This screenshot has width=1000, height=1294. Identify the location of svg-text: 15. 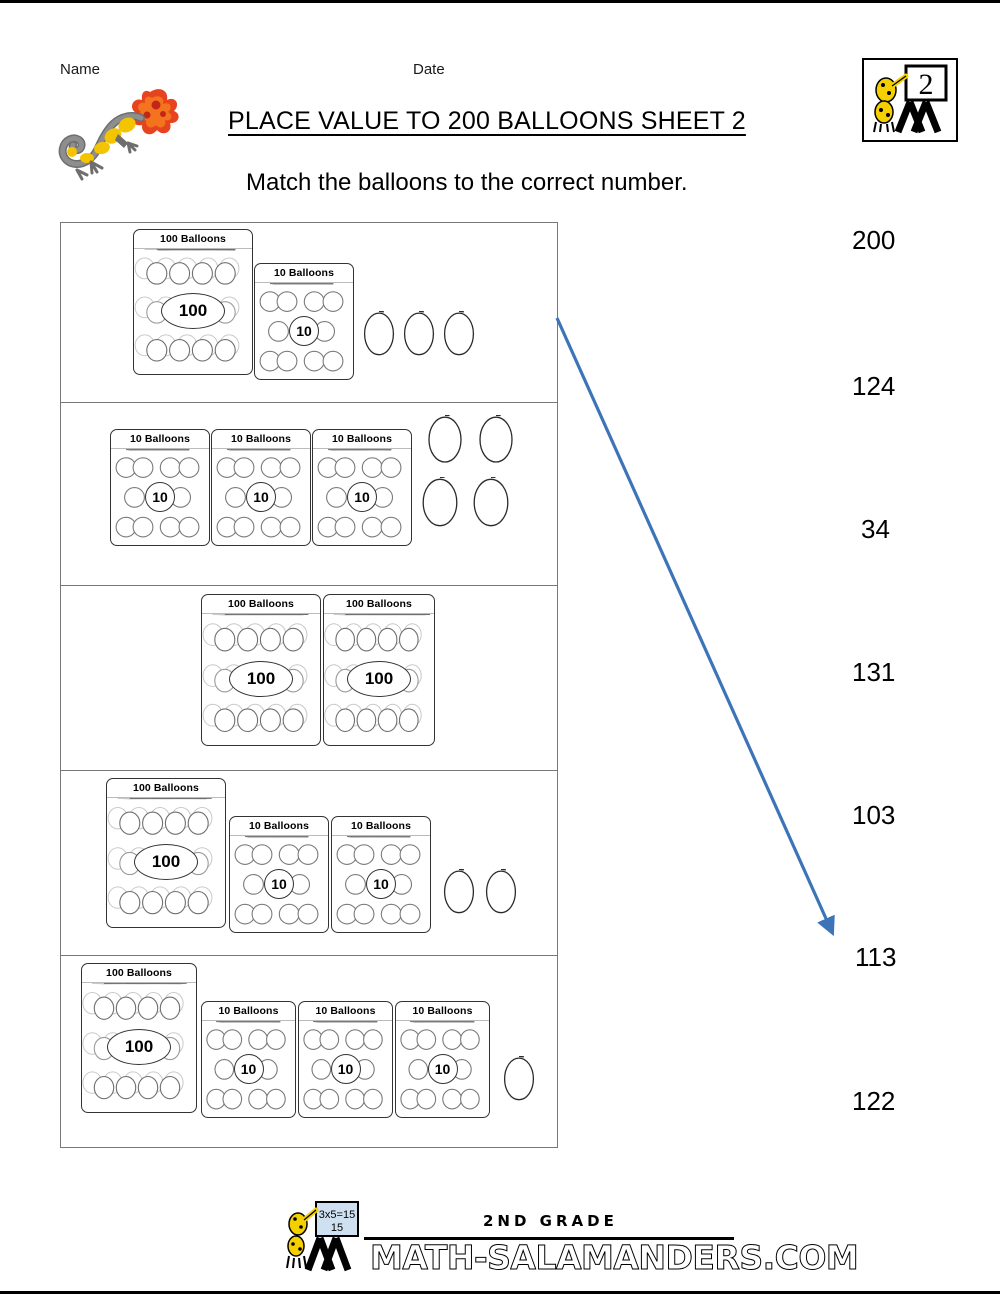
(337, 1228).